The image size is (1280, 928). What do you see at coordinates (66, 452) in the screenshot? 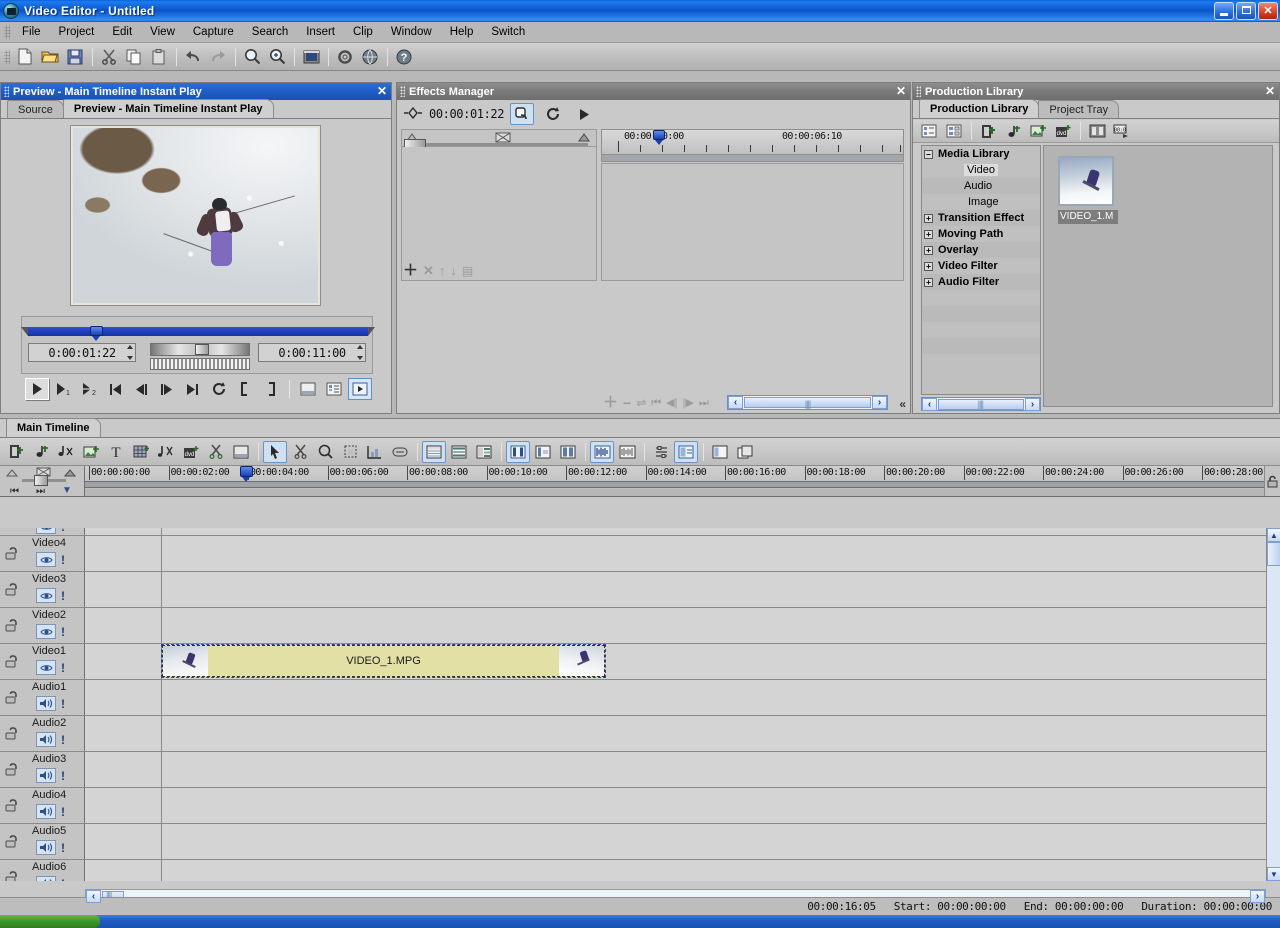
I see `insert-voice-icon` at bounding box center [66, 452].